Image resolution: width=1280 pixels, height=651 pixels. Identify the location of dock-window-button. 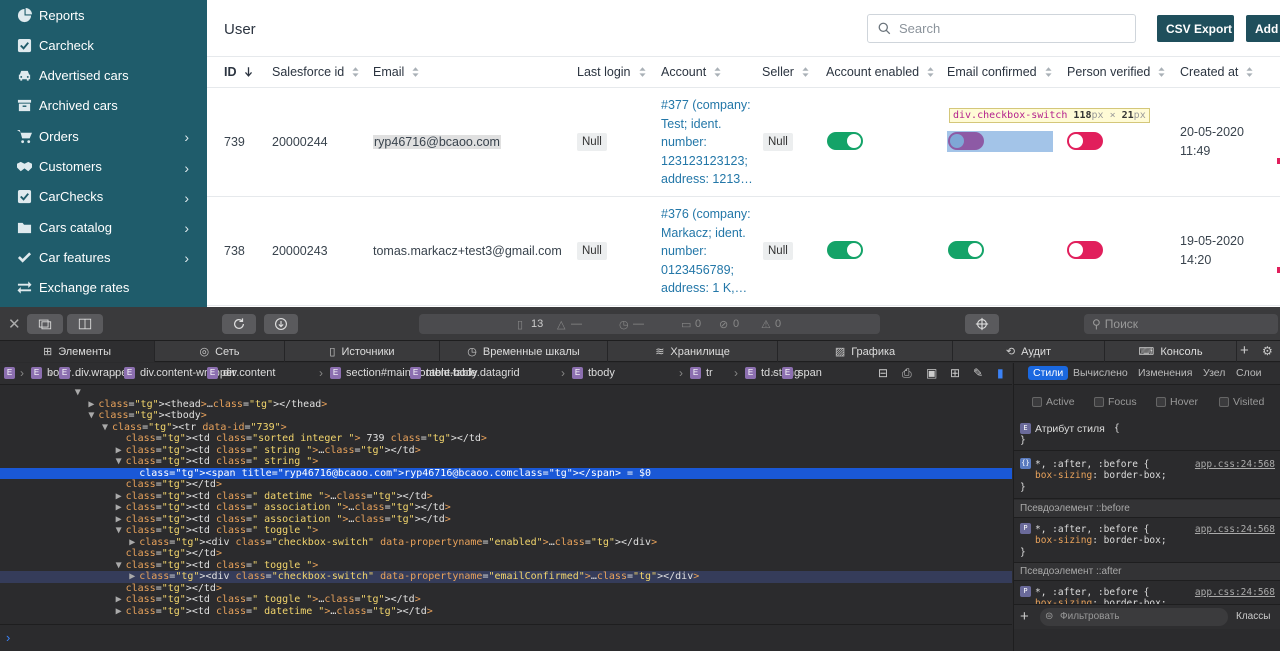
(45, 324).